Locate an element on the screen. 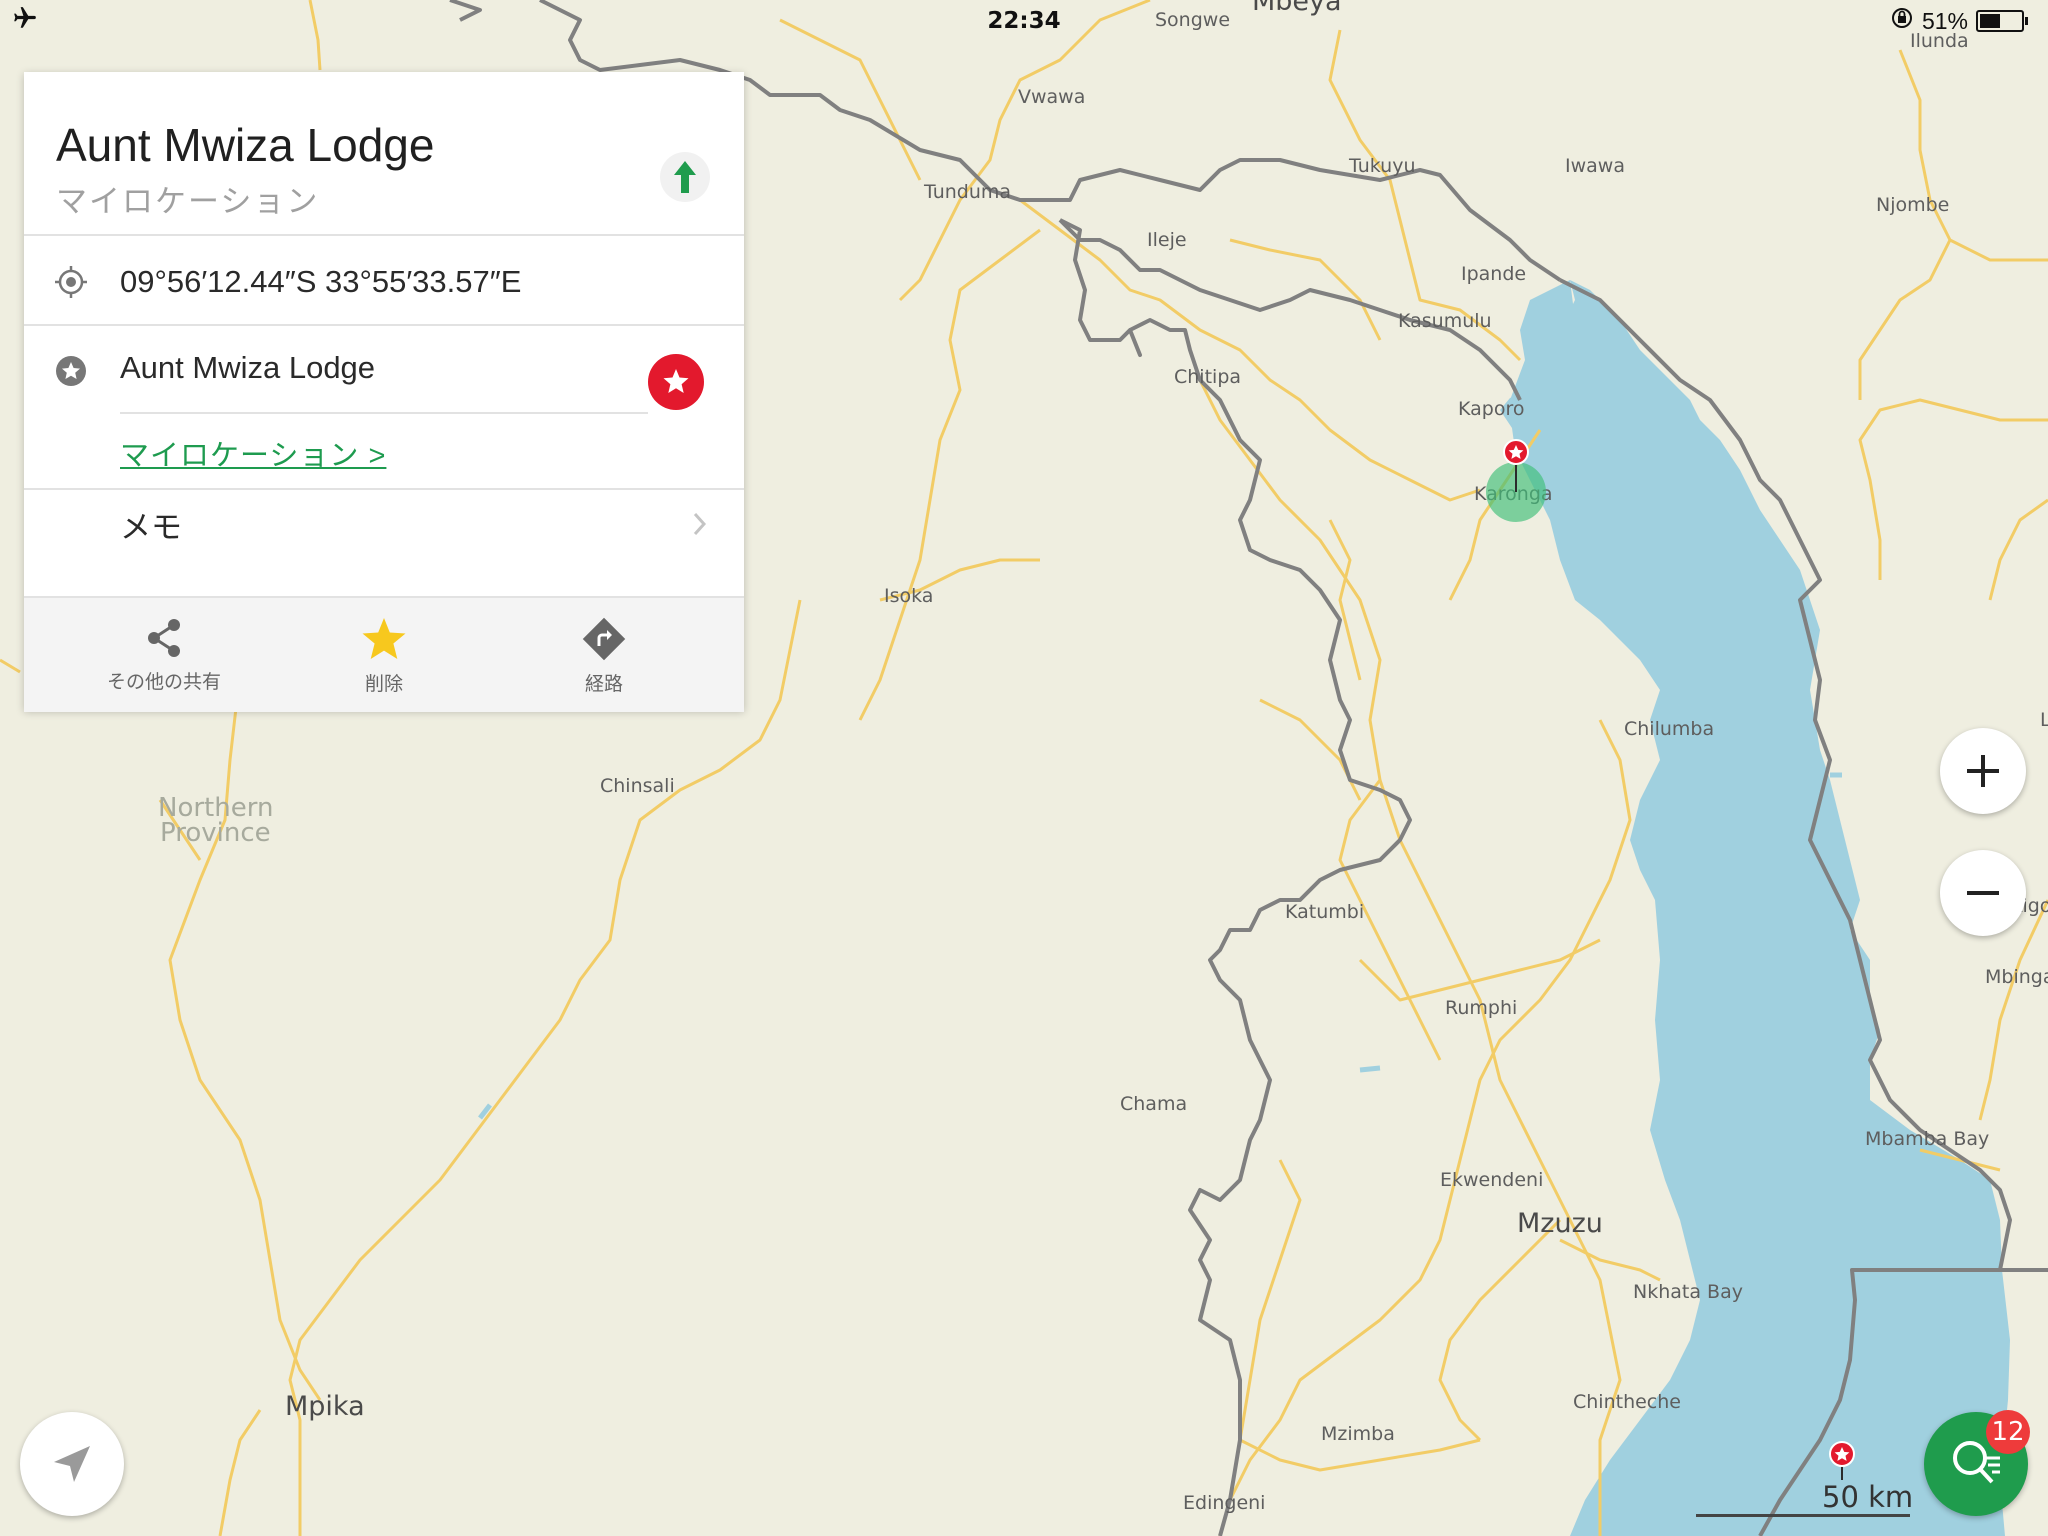  map-label-l-edge: L is located at coordinates (2044, 720).